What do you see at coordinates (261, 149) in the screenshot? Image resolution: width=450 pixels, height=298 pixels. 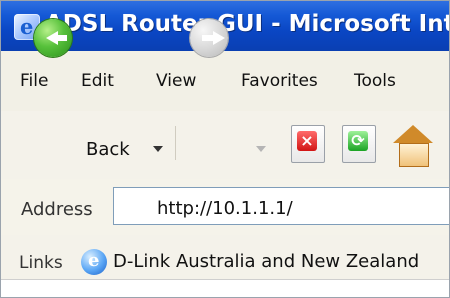 I see `forward-dropdown-icon` at bounding box center [261, 149].